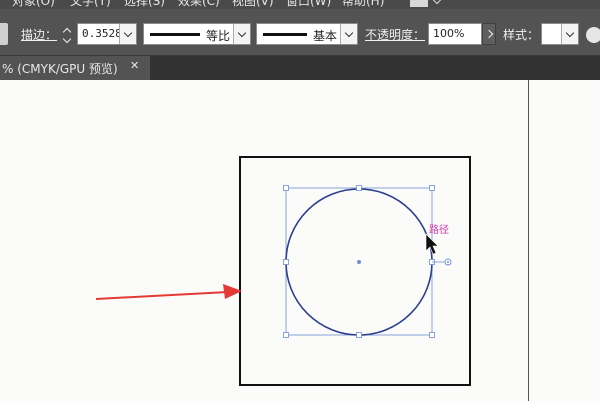  What do you see at coordinates (359, 188) in the screenshot?
I see `handle-top-center` at bounding box center [359, 188].